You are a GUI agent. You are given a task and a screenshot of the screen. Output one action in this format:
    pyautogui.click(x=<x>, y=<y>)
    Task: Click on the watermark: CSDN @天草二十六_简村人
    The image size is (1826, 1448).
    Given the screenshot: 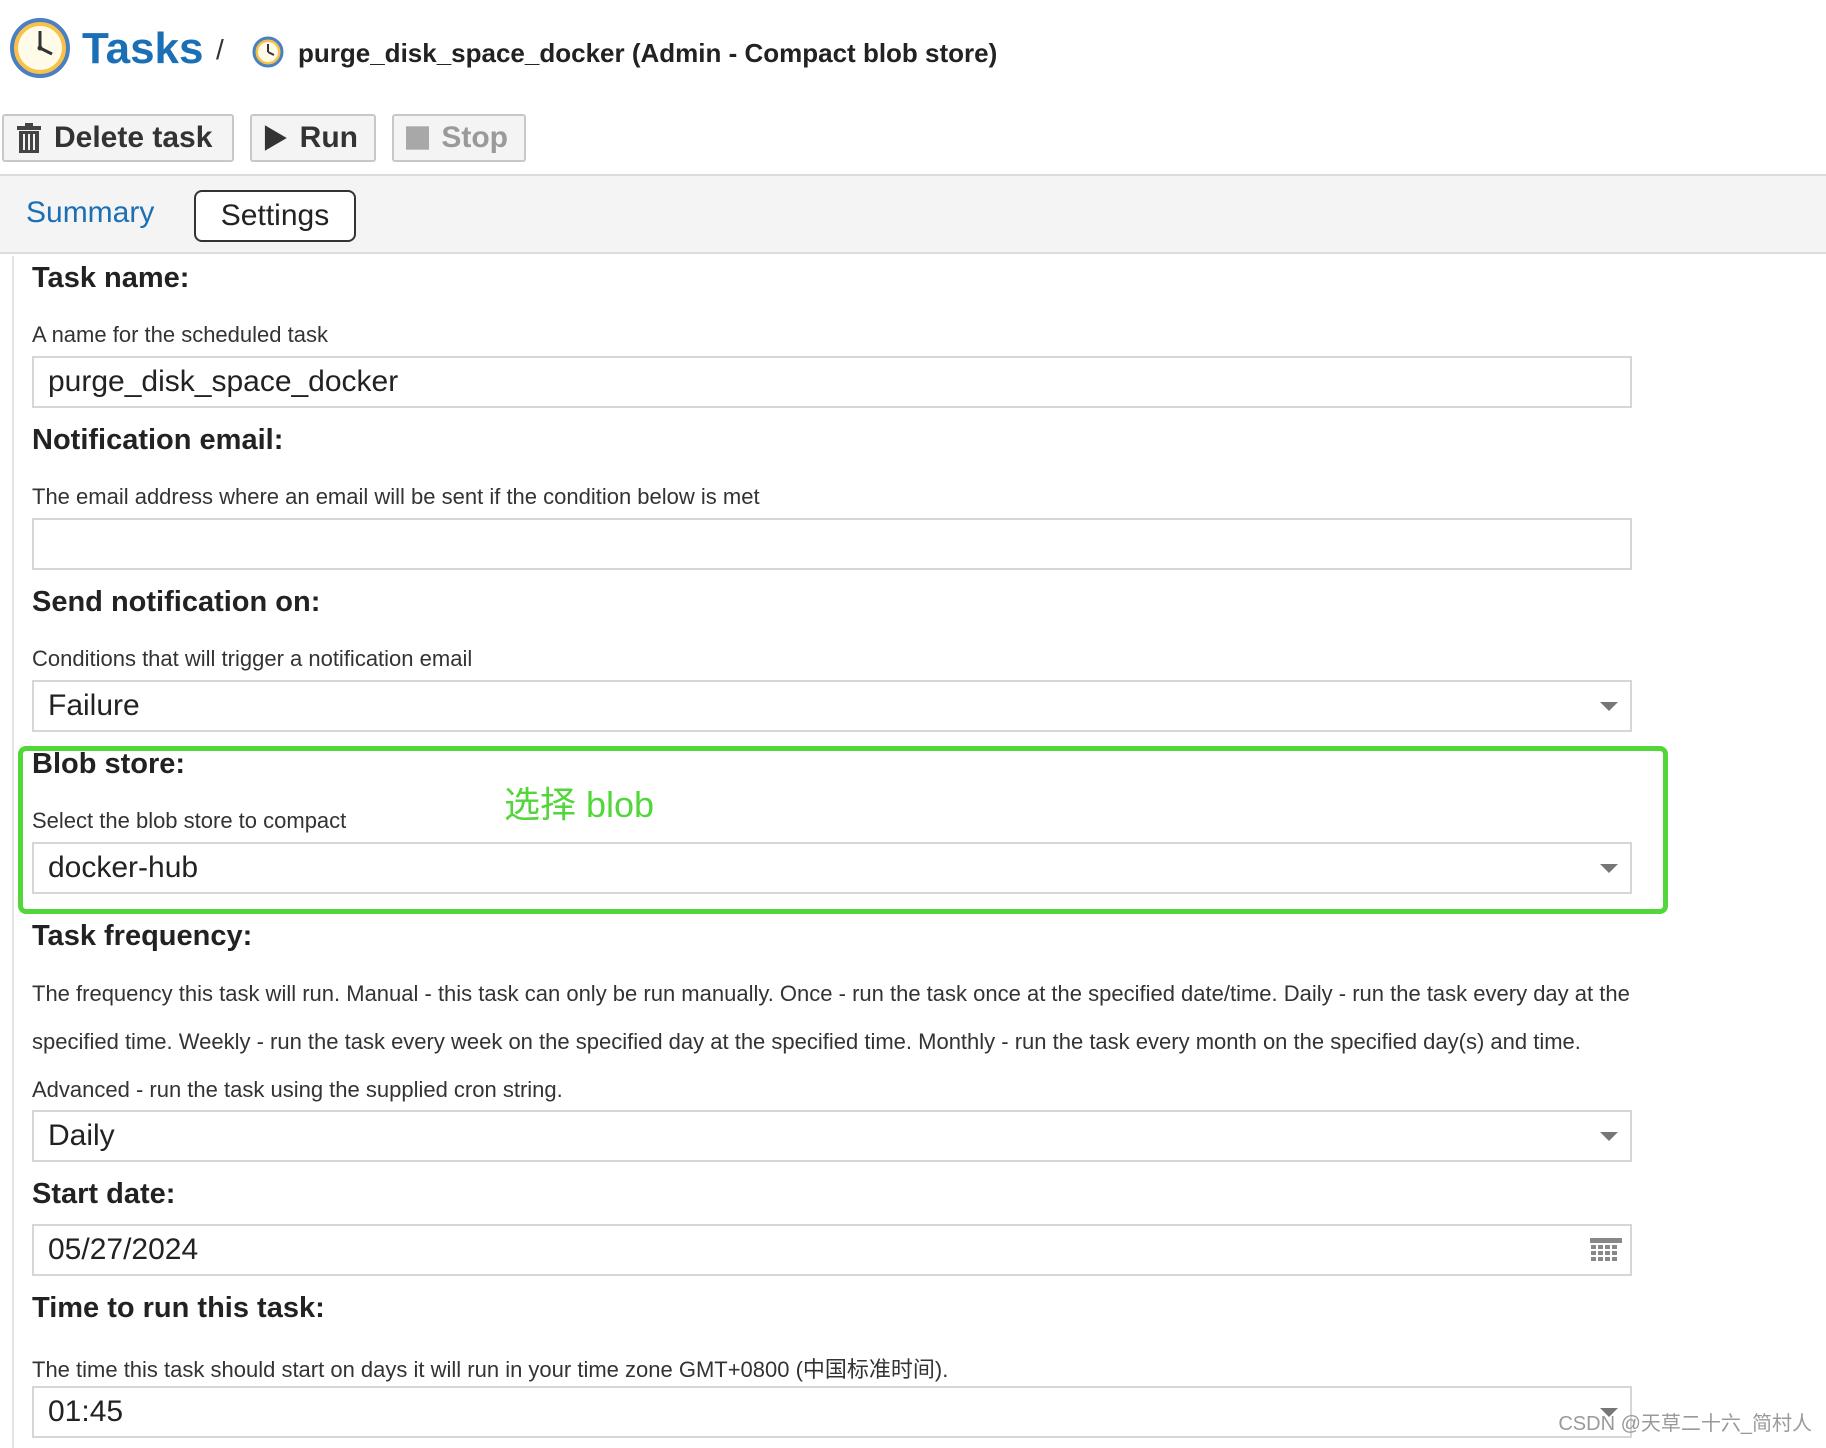 What is the action you would take?
    pyautogui.click(x=1685, y=1424)
    